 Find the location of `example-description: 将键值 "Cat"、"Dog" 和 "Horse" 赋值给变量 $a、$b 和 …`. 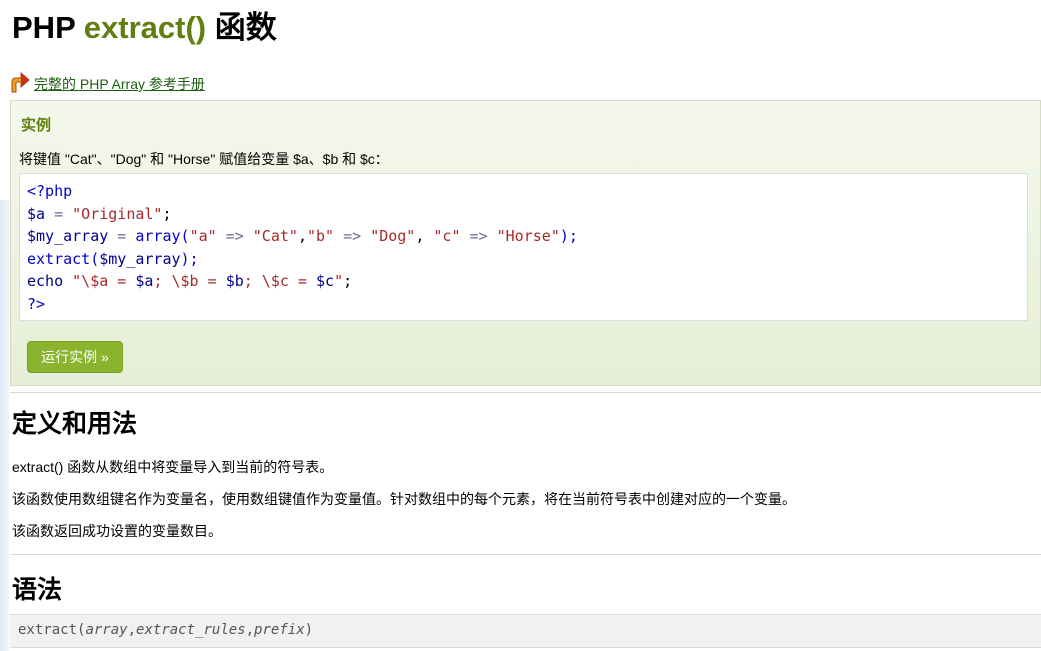

example-description: 将键值 "Cat"、"Dog" 和 "Horse" 赋值给变量 $a、$b 和 … is located at coordinates (204, 159).